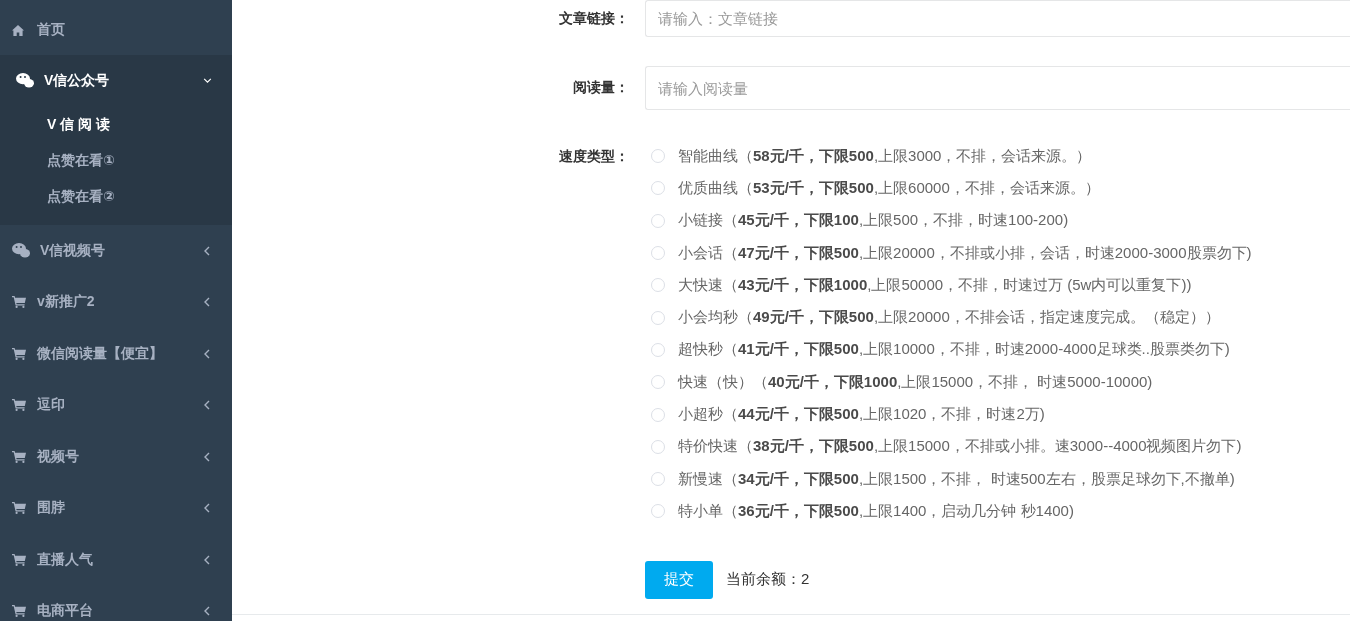 Image resolution: width=1350 pixels, height=621 pixels. Describe the element at coordinates (600, 88) in the screenshot. I see `field-label: 阅读量：` at that location.